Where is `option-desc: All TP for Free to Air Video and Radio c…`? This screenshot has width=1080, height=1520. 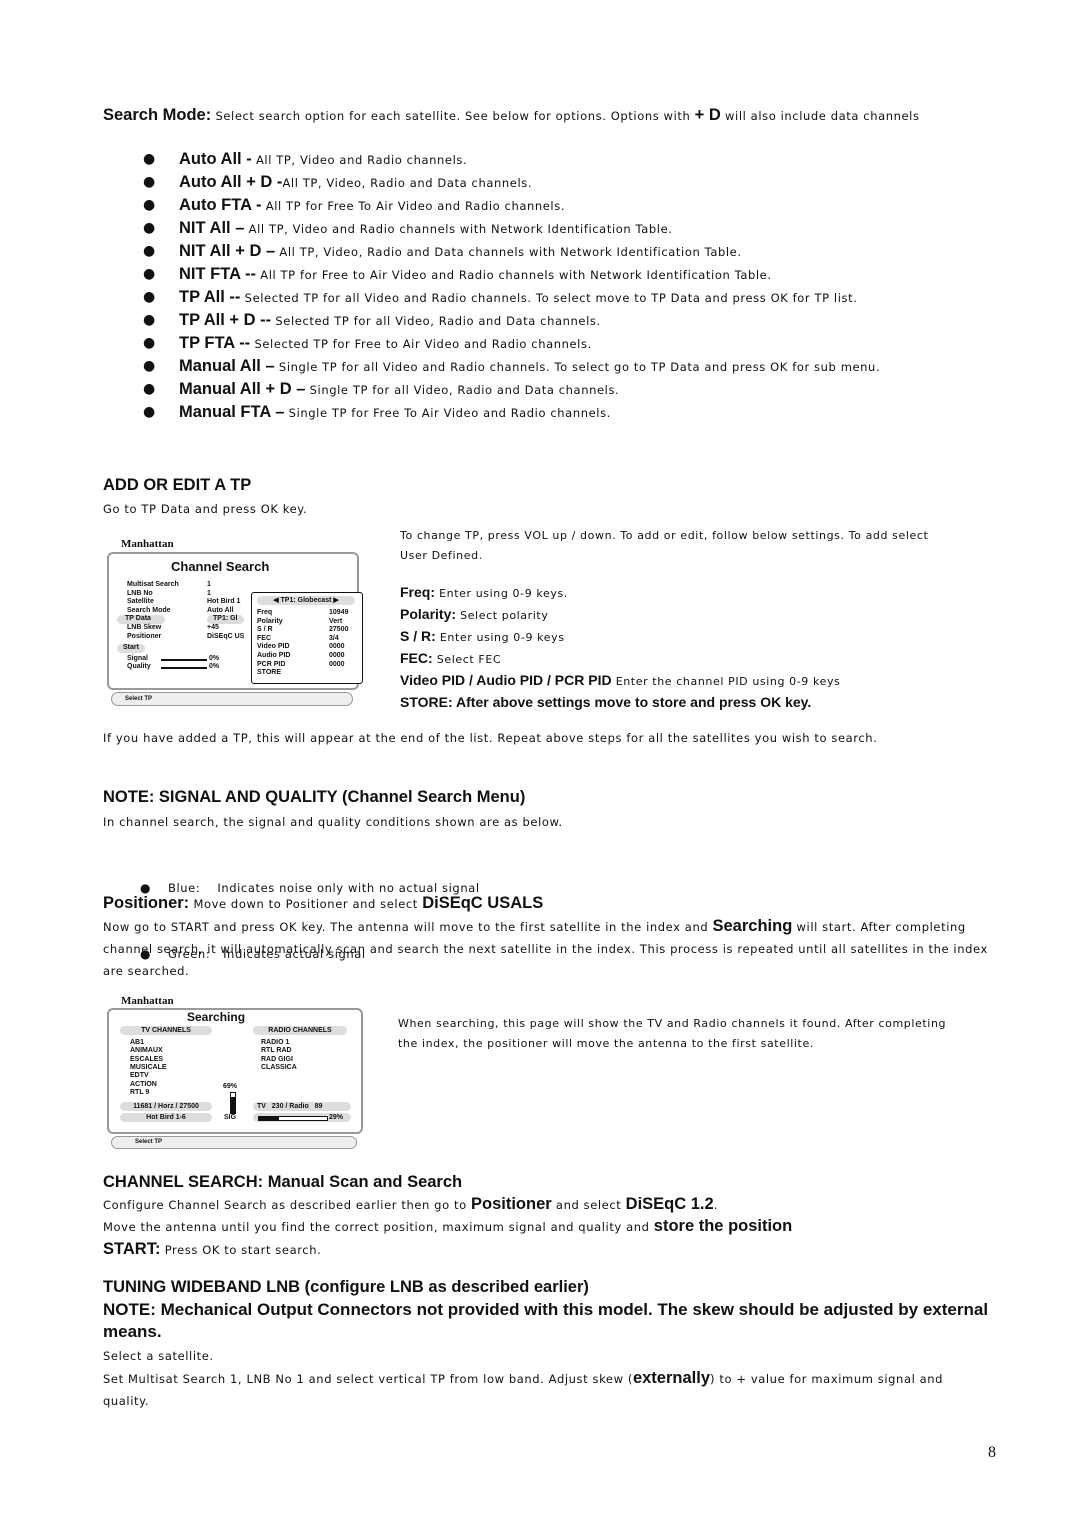 option-desc: All TP for Free to Air Video and Radio c… is located at coordinates (513, 275).